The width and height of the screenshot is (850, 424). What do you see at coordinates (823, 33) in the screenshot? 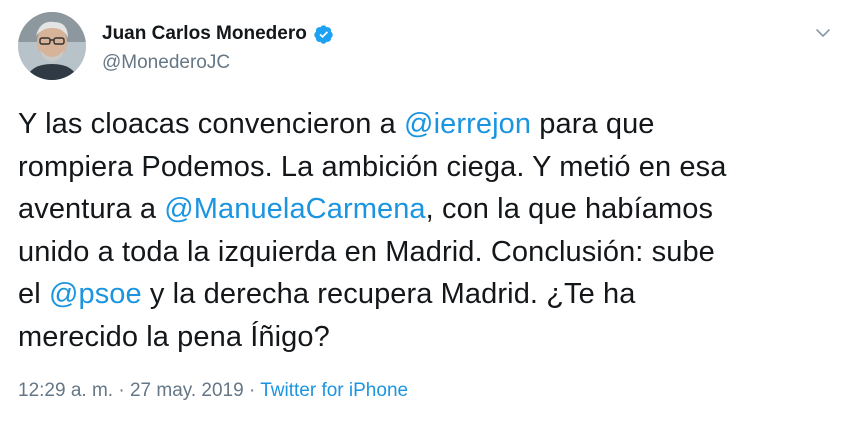
I see `chevron-down-icon` at bounding box center [823, 33].